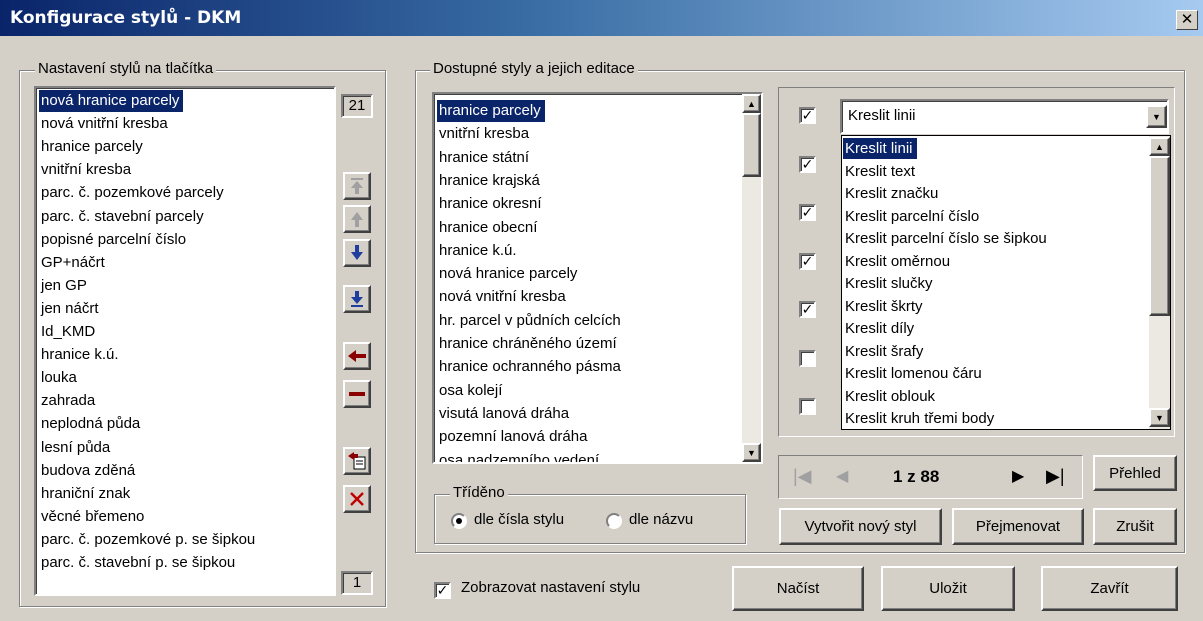 Image resolution: width=1203 pixels, height=621 pixels. What do you see at coordinates (357, 253) in the screenshot?
I see `move-down-button` at bounding box center [357, 253].